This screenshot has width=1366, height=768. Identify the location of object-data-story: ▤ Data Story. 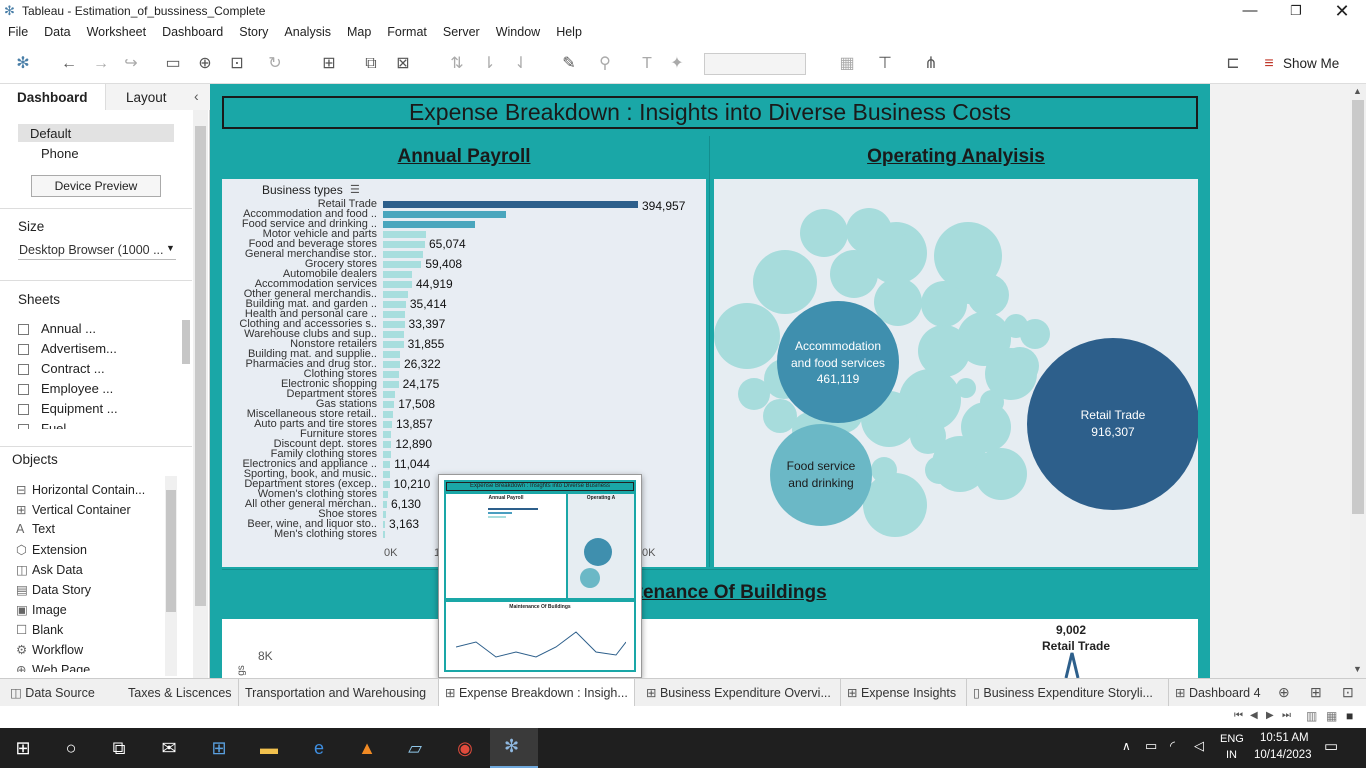
(53, 589).